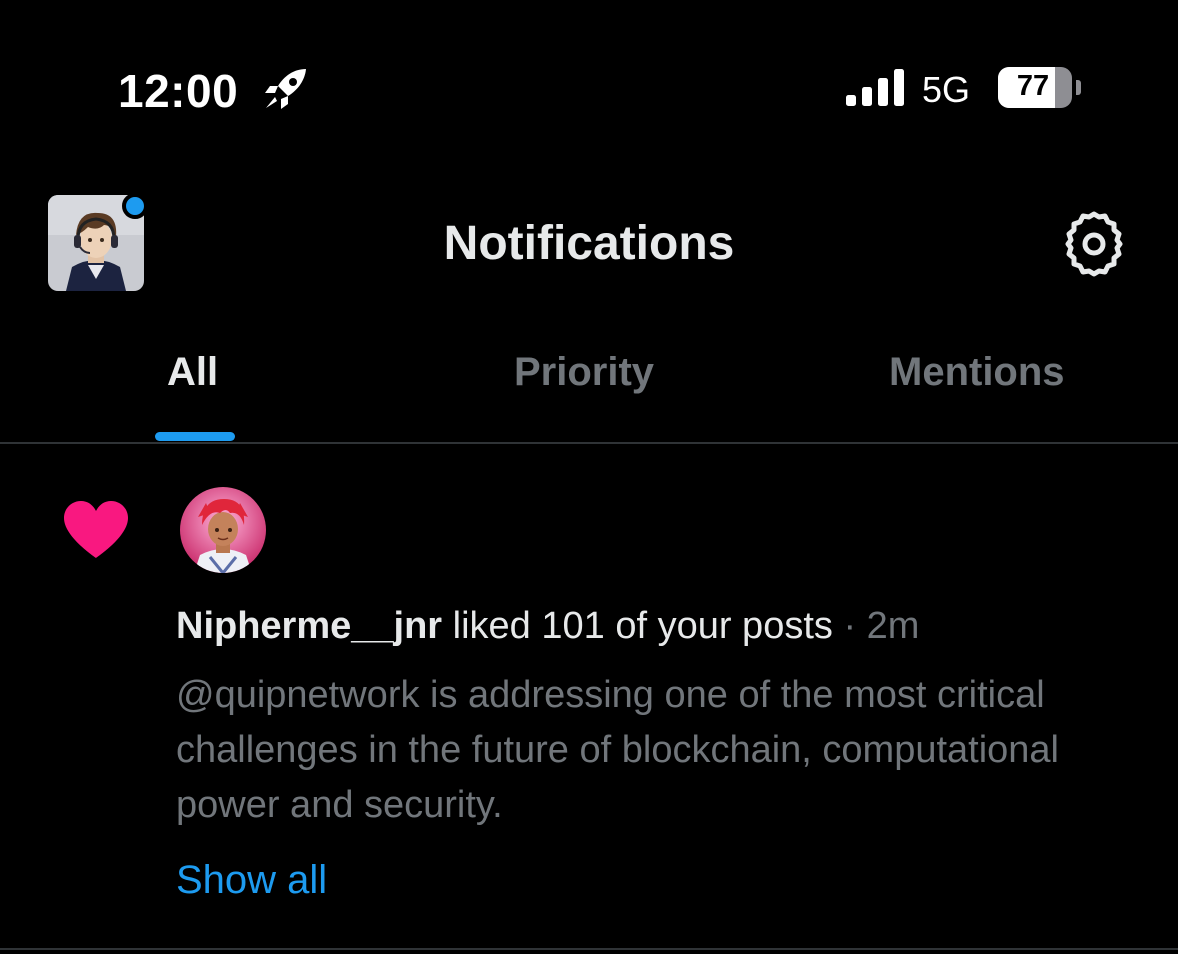 Image resolution: width=1178 pixels, height=954 pixels. What do you see at coordinates (881, 626) in the screenshot?
I see `notification-time: · 2m` at bounding box center [881, 626].